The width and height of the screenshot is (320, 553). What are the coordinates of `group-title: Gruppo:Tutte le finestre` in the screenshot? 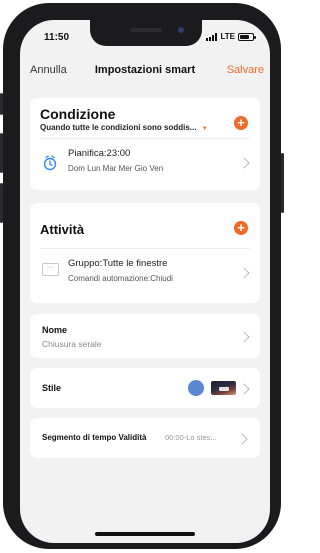 It's located at (118, 263).